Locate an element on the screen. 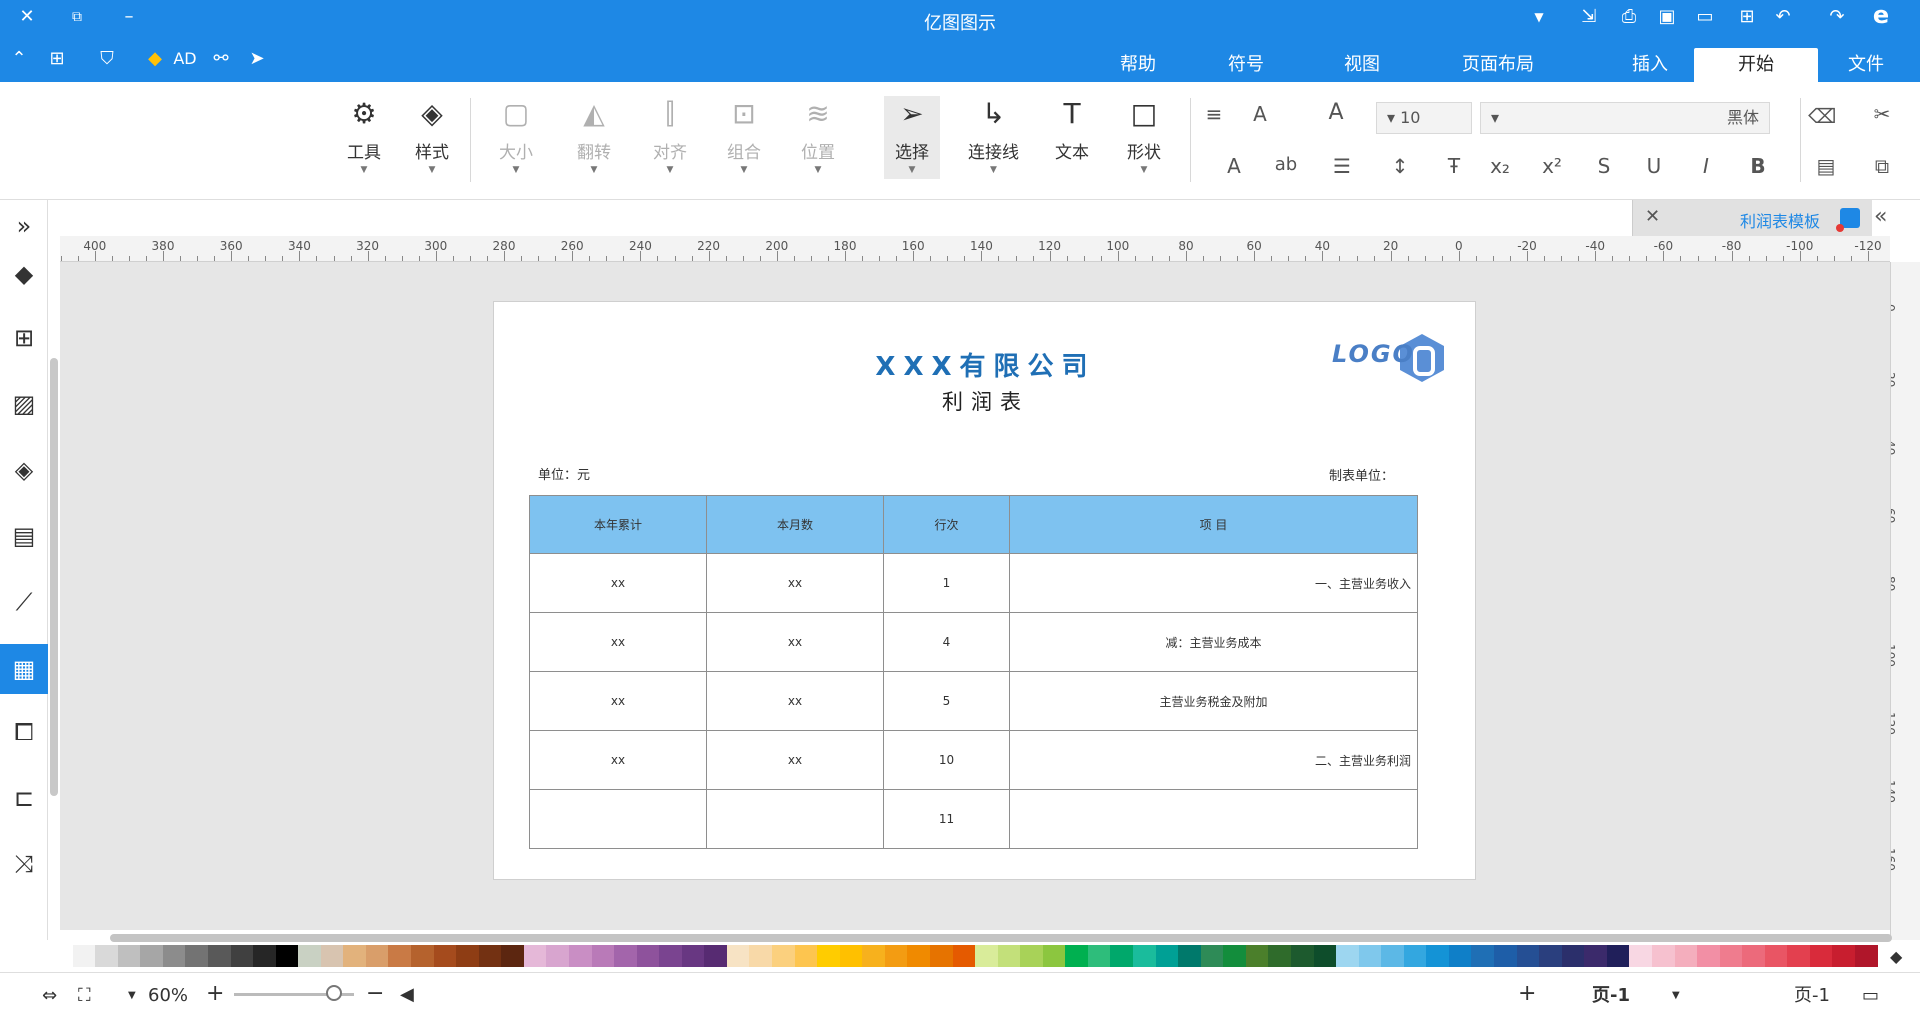 This screenshot has height=1019, width=1920. bold-icon: B is located at coordinates (1758, 166).